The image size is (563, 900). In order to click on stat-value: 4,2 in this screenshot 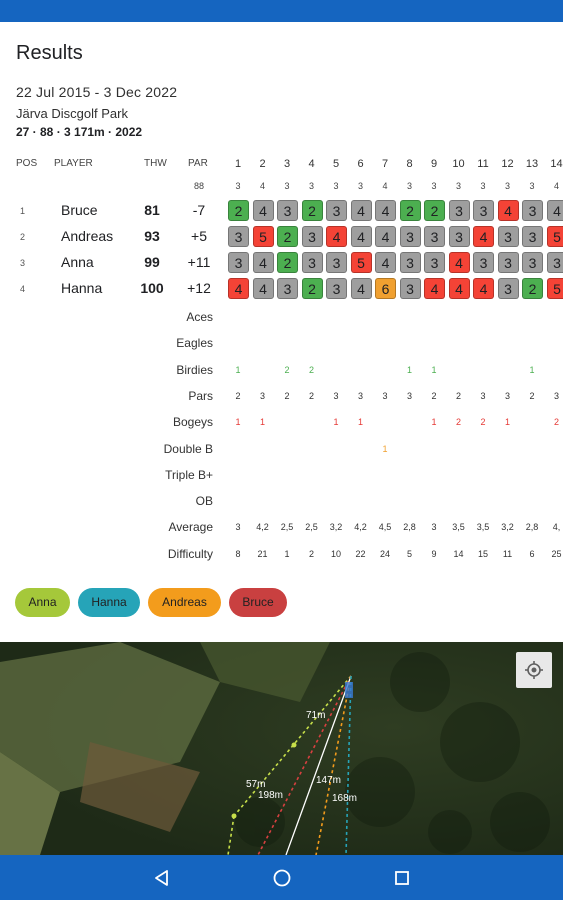, I will do `click(360, 527)`.